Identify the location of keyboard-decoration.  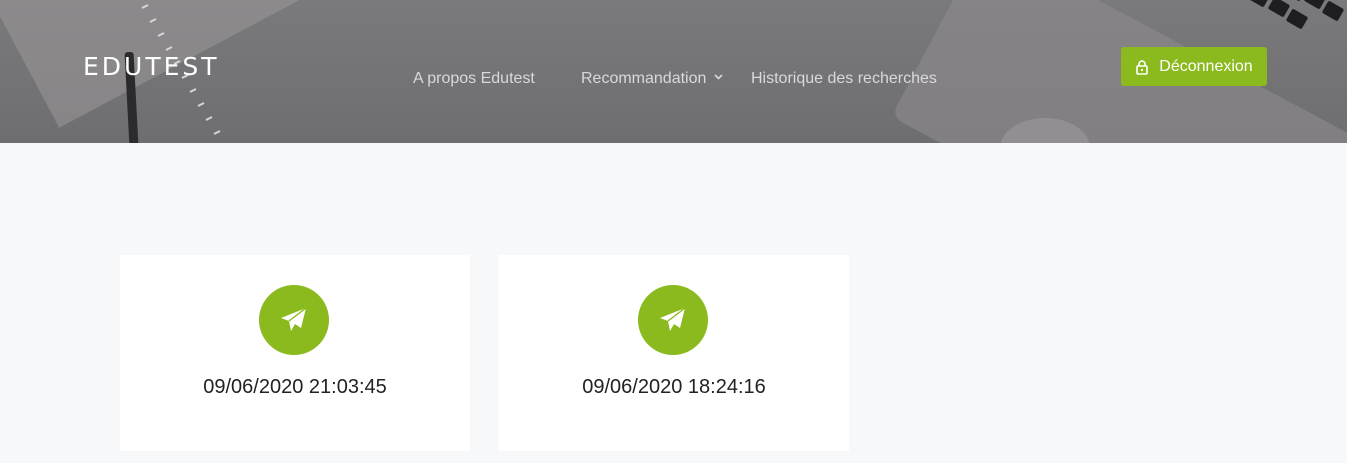
(1296, 14).